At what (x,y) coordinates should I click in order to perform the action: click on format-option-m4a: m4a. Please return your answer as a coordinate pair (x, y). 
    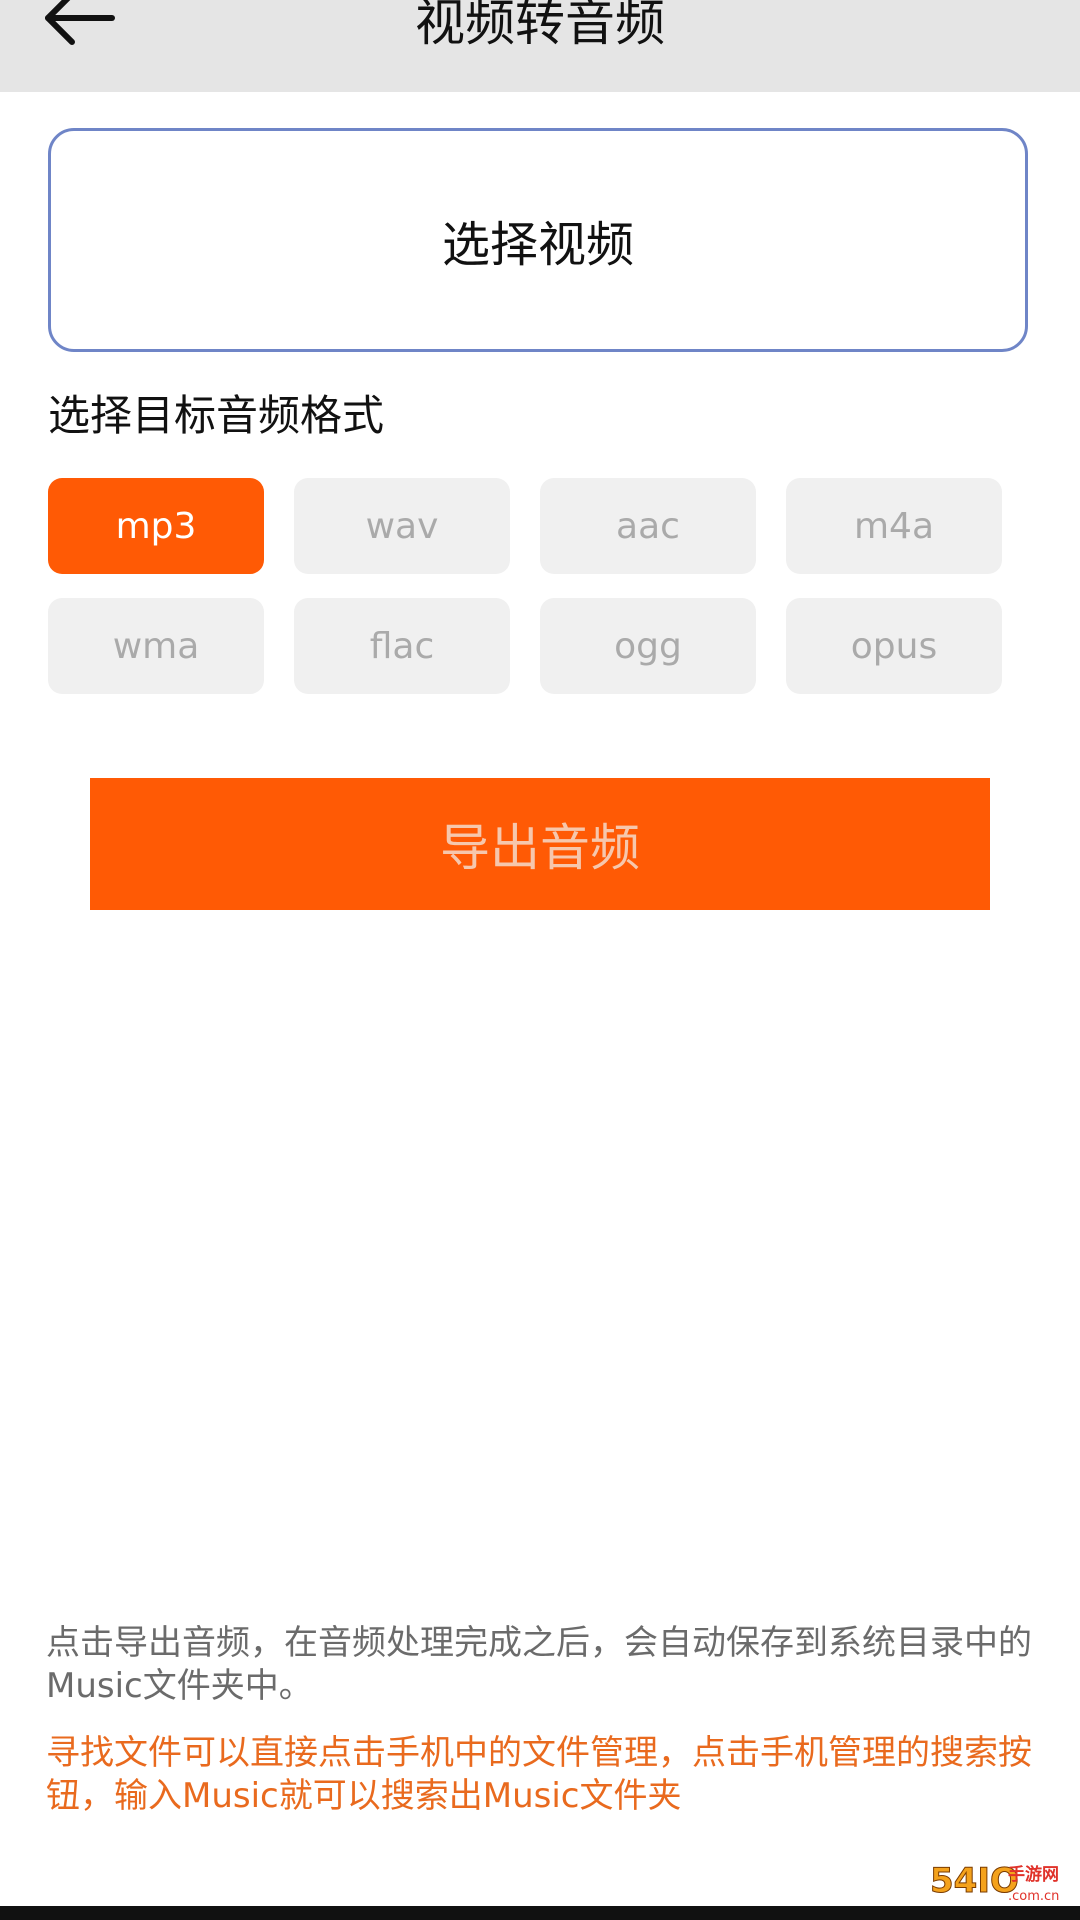
    Looking at the image, I should click on (894, 526).